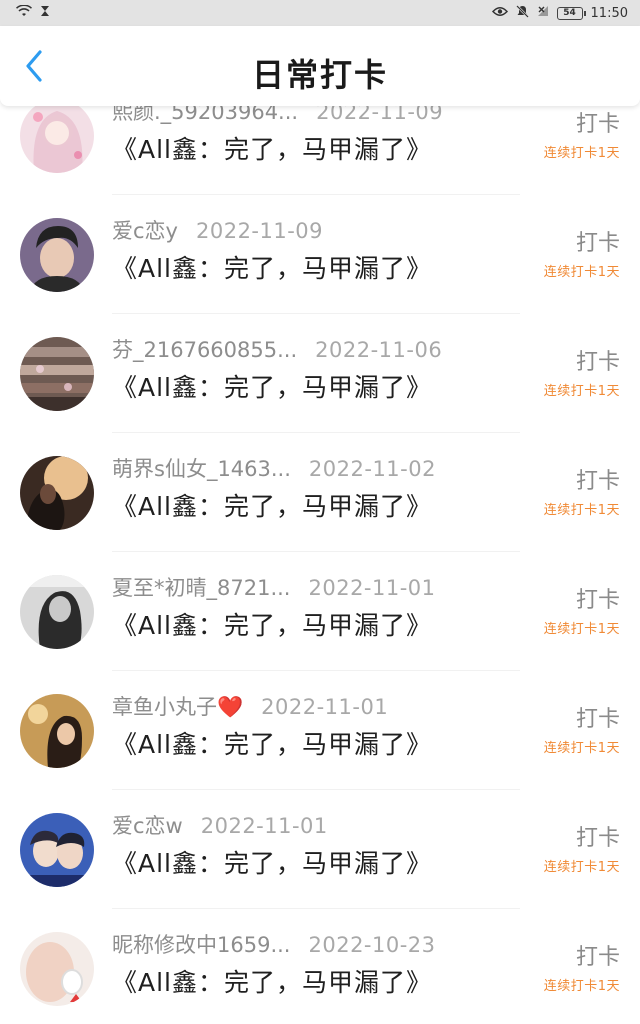  I want to click on mute-bell-icon, so click(522, 13).